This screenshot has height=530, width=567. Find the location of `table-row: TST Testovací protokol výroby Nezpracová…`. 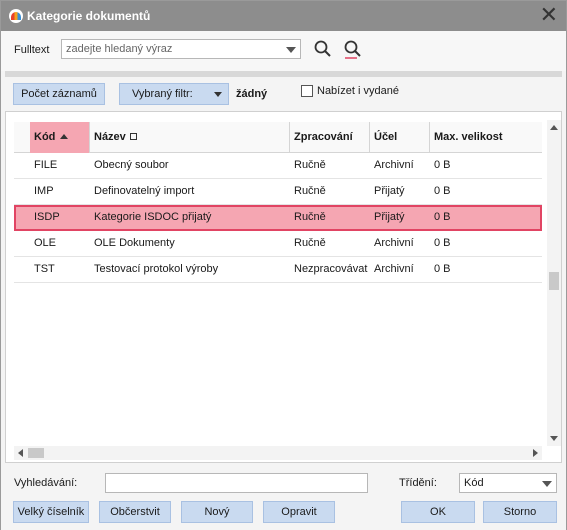

table-row: TST Testovací protokol výroby Nezpracová… is located at coordinates (278, 270).